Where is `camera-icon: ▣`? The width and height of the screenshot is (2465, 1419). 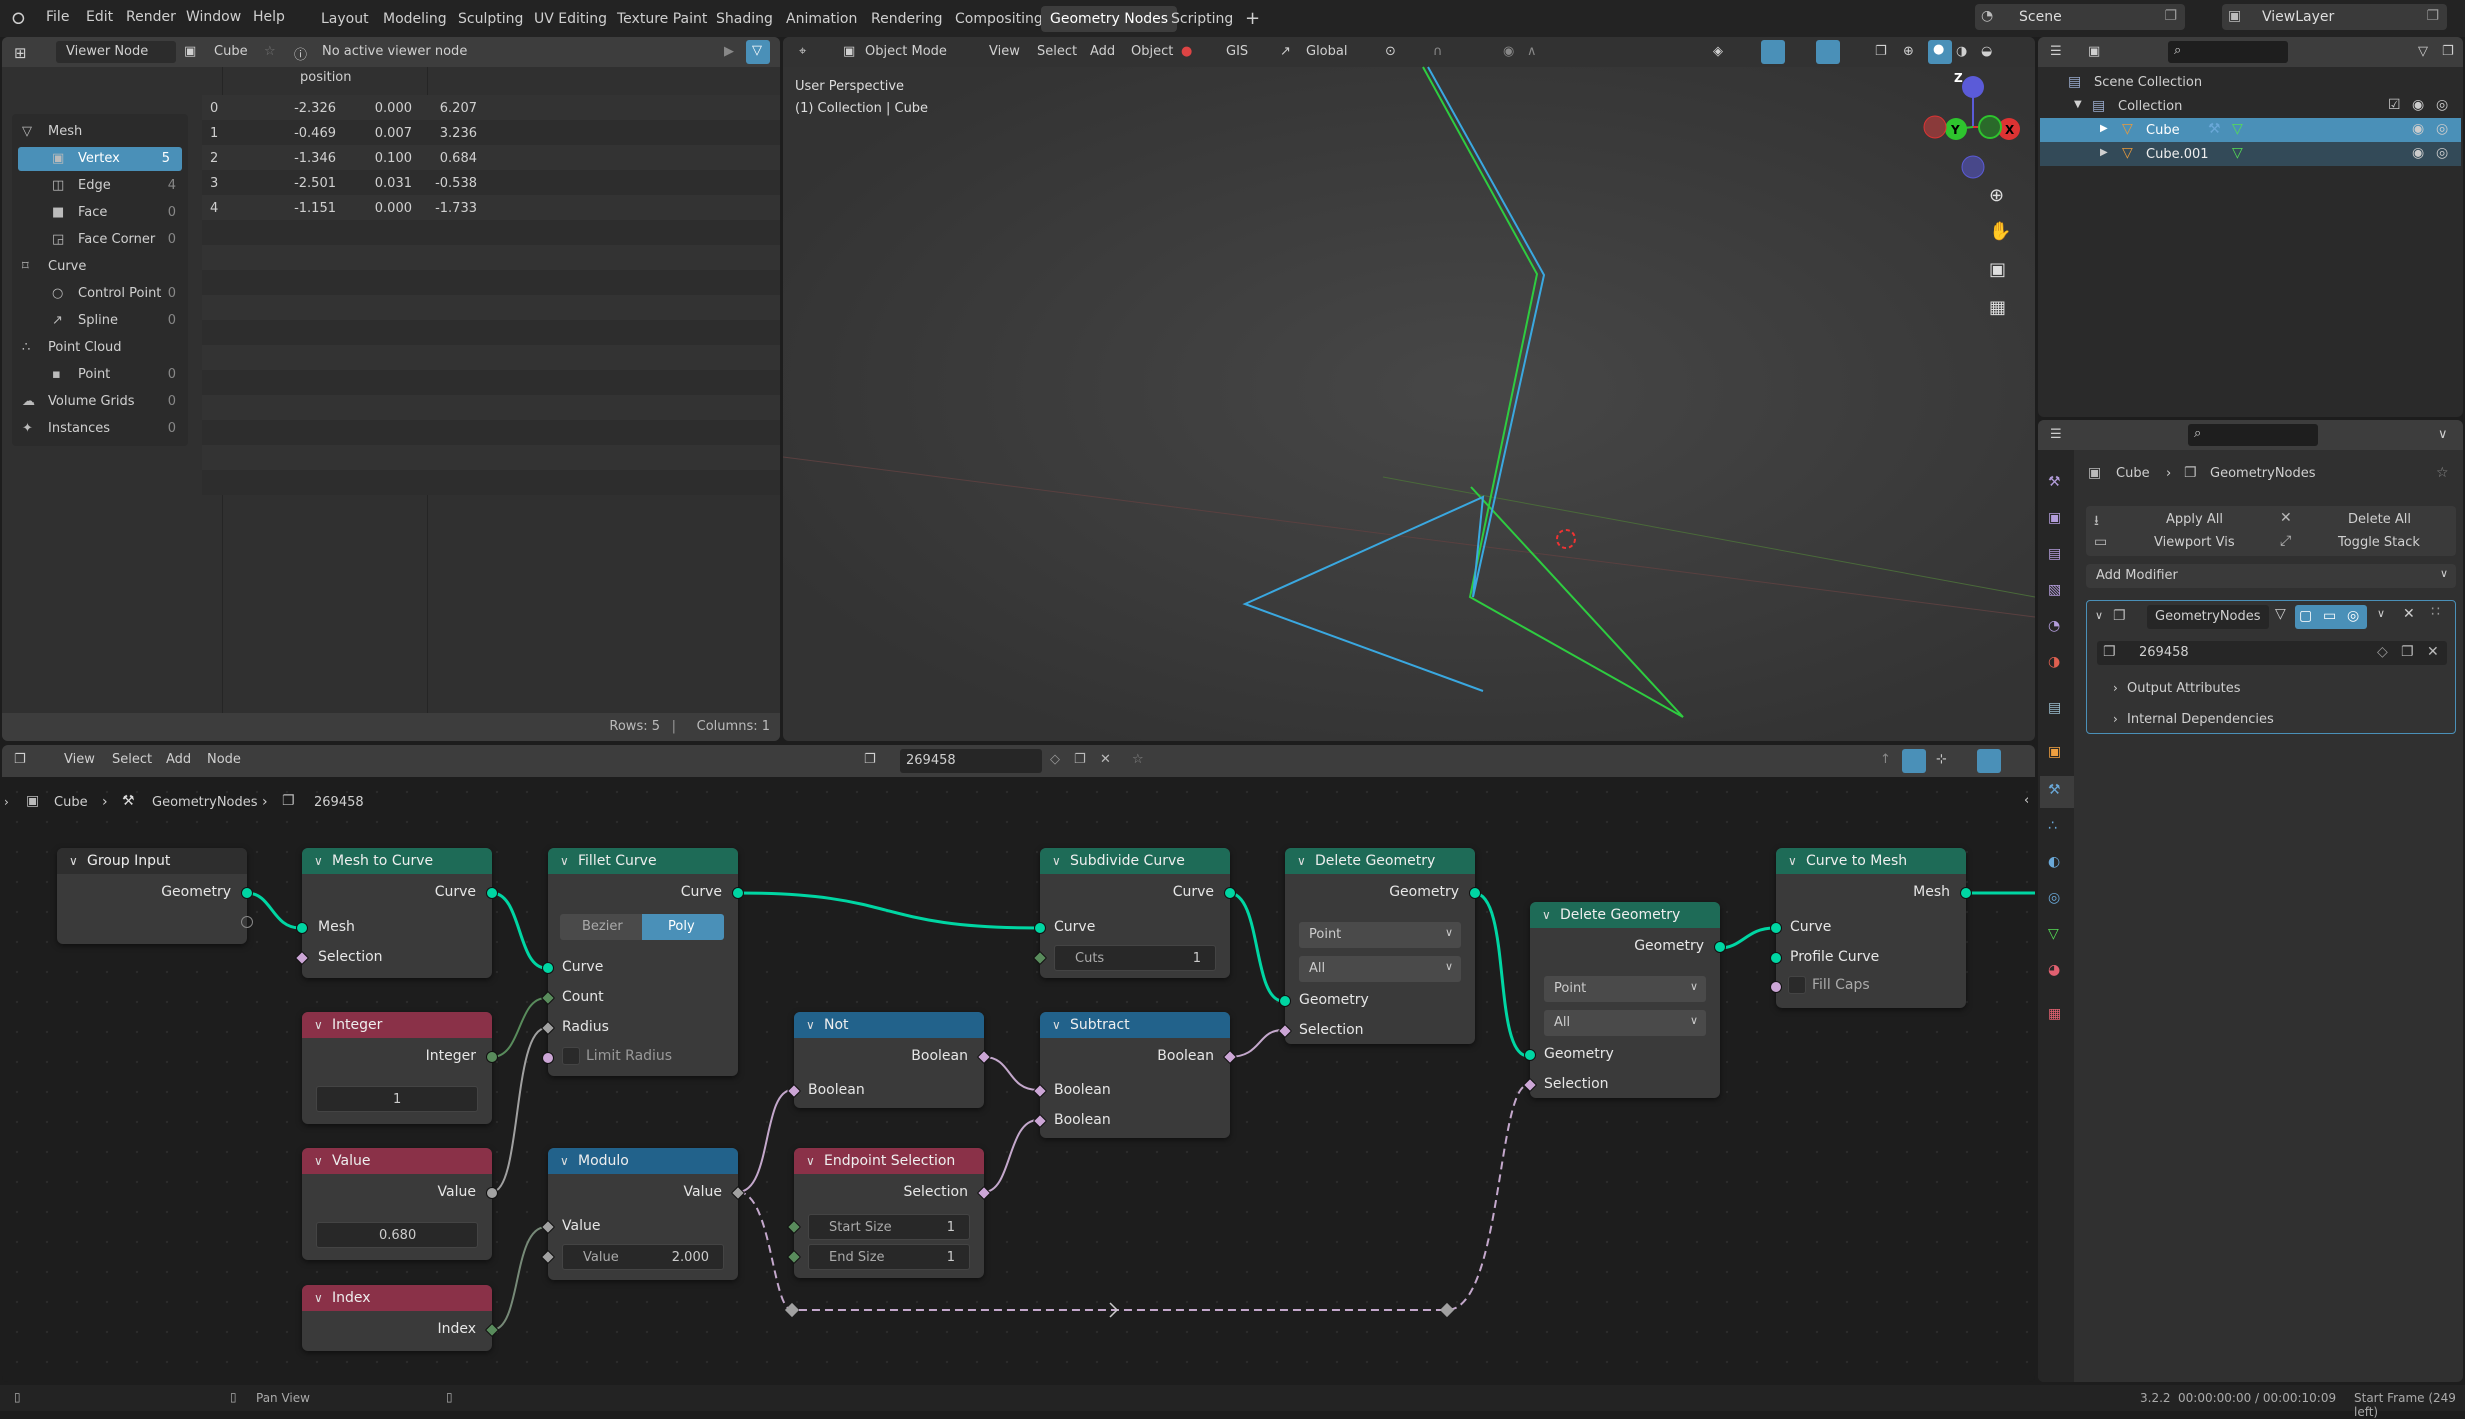 camera-icon: ▣ is located at coordinates (1997, 269).